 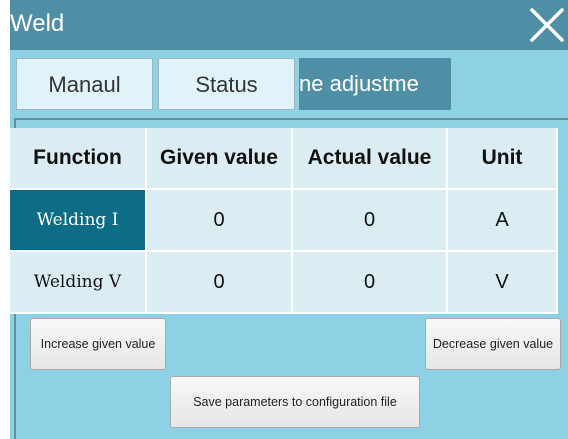 What do you see at coordinates (37, 23) in the screenshot?
I see `window-title: Weld` at bounding box center [37, 23].